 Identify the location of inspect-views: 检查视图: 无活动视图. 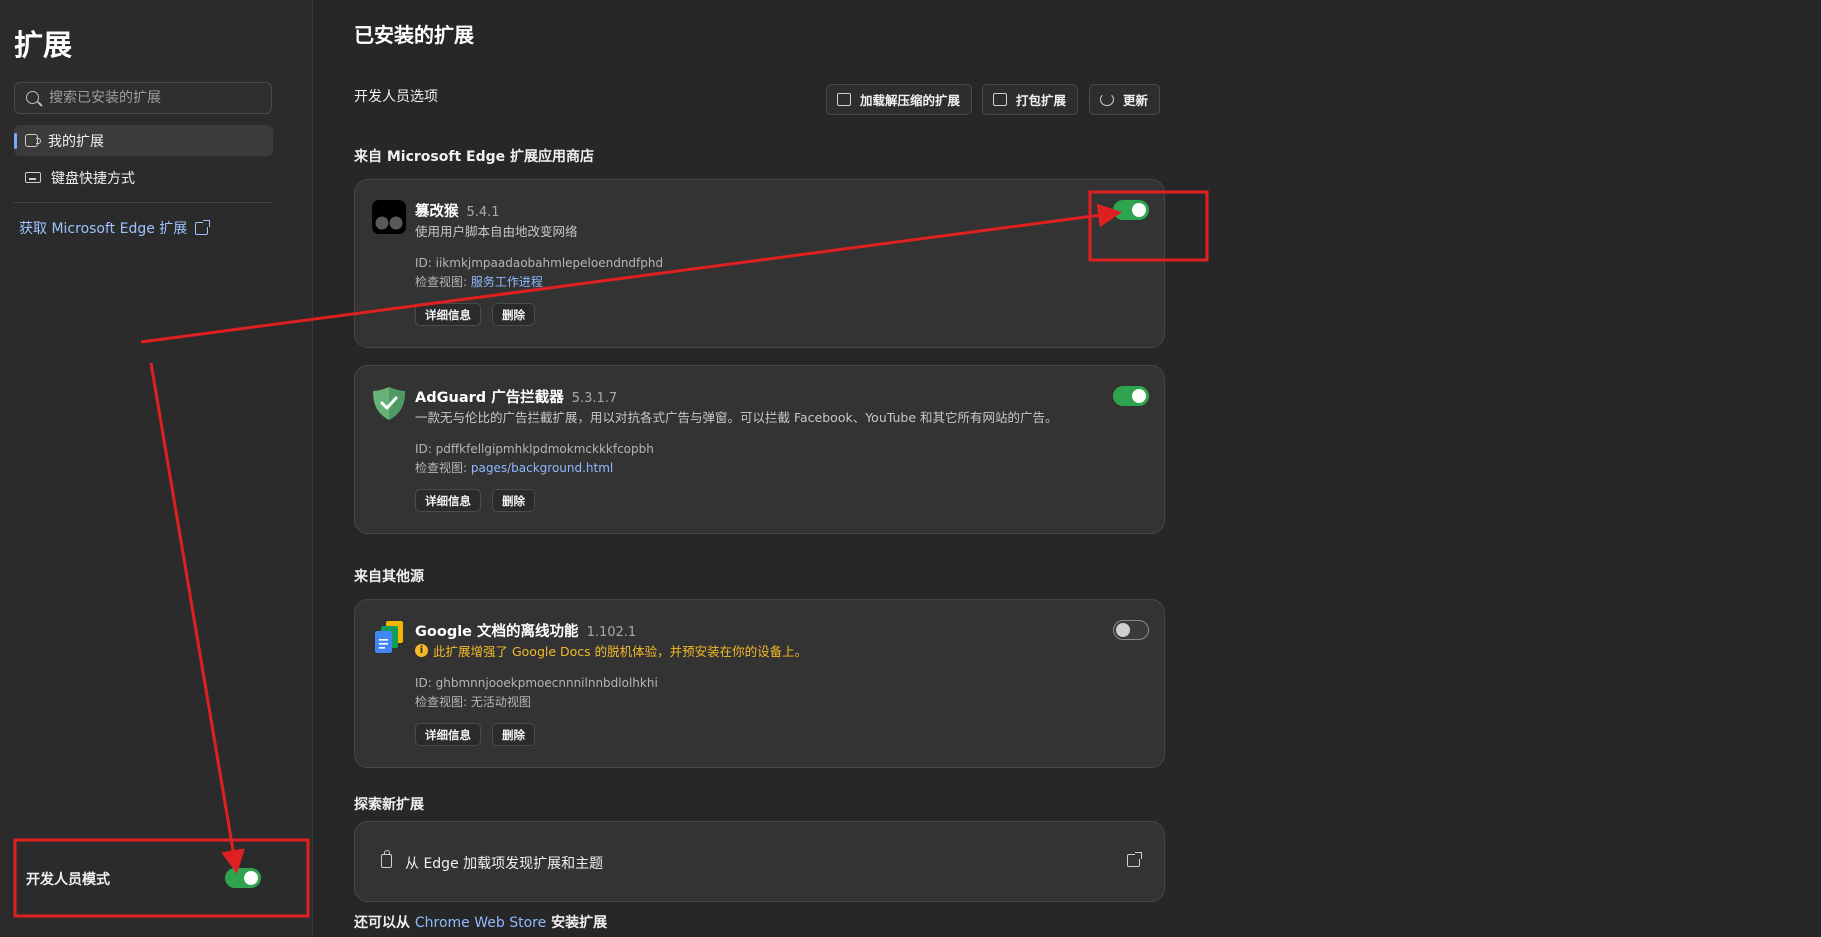
(473, 701).